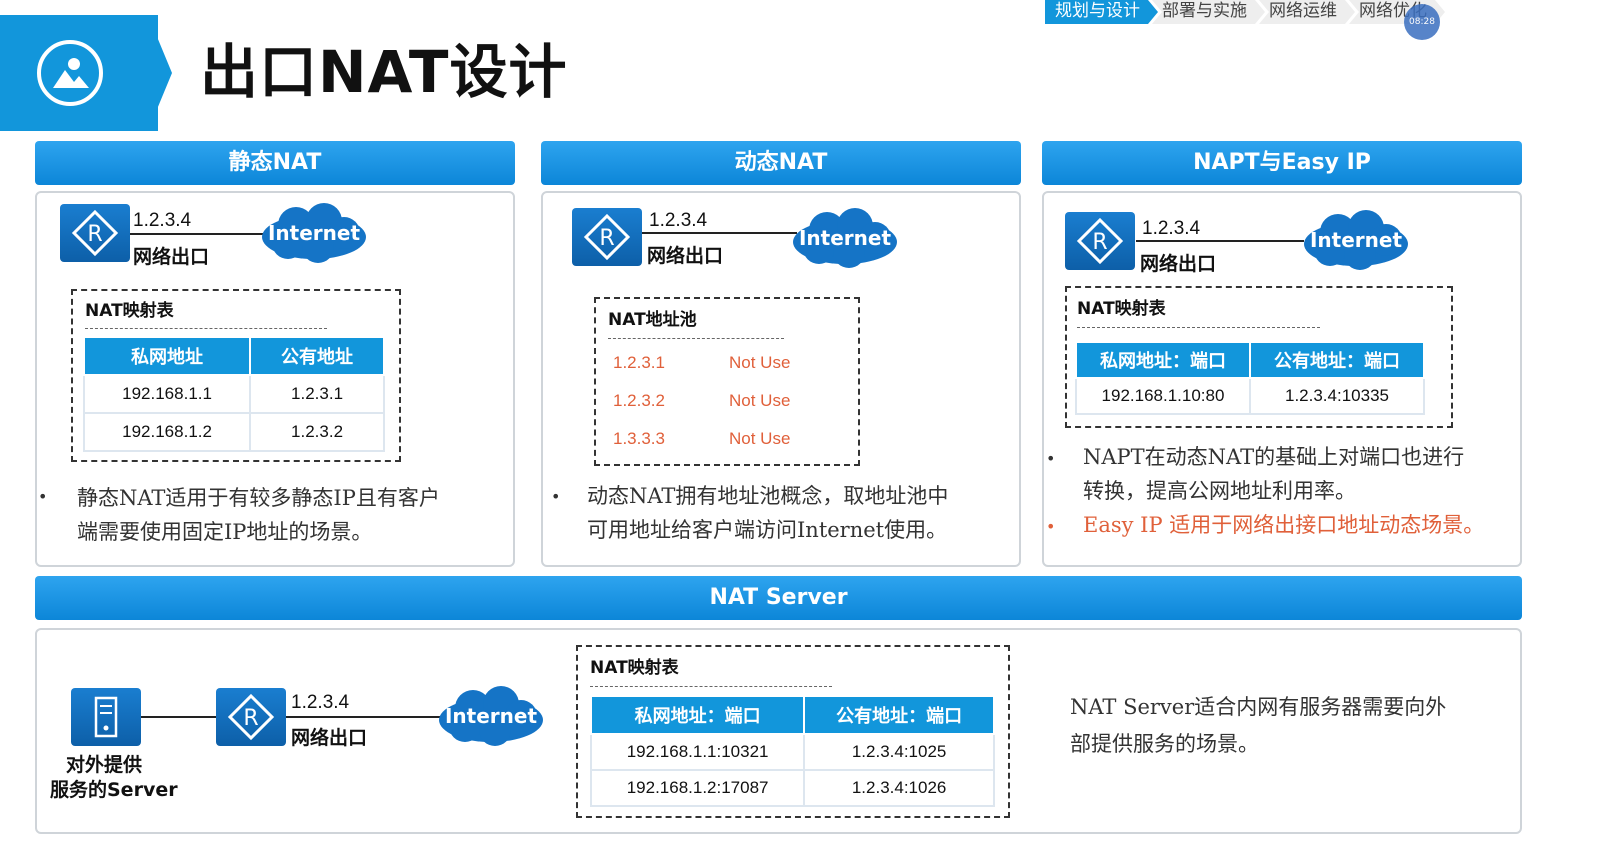  What do you see at coordinates (652, 320) in the screenshot?
I see `nat-pool-title: NAT地址池` at bounding box center [652, 320].